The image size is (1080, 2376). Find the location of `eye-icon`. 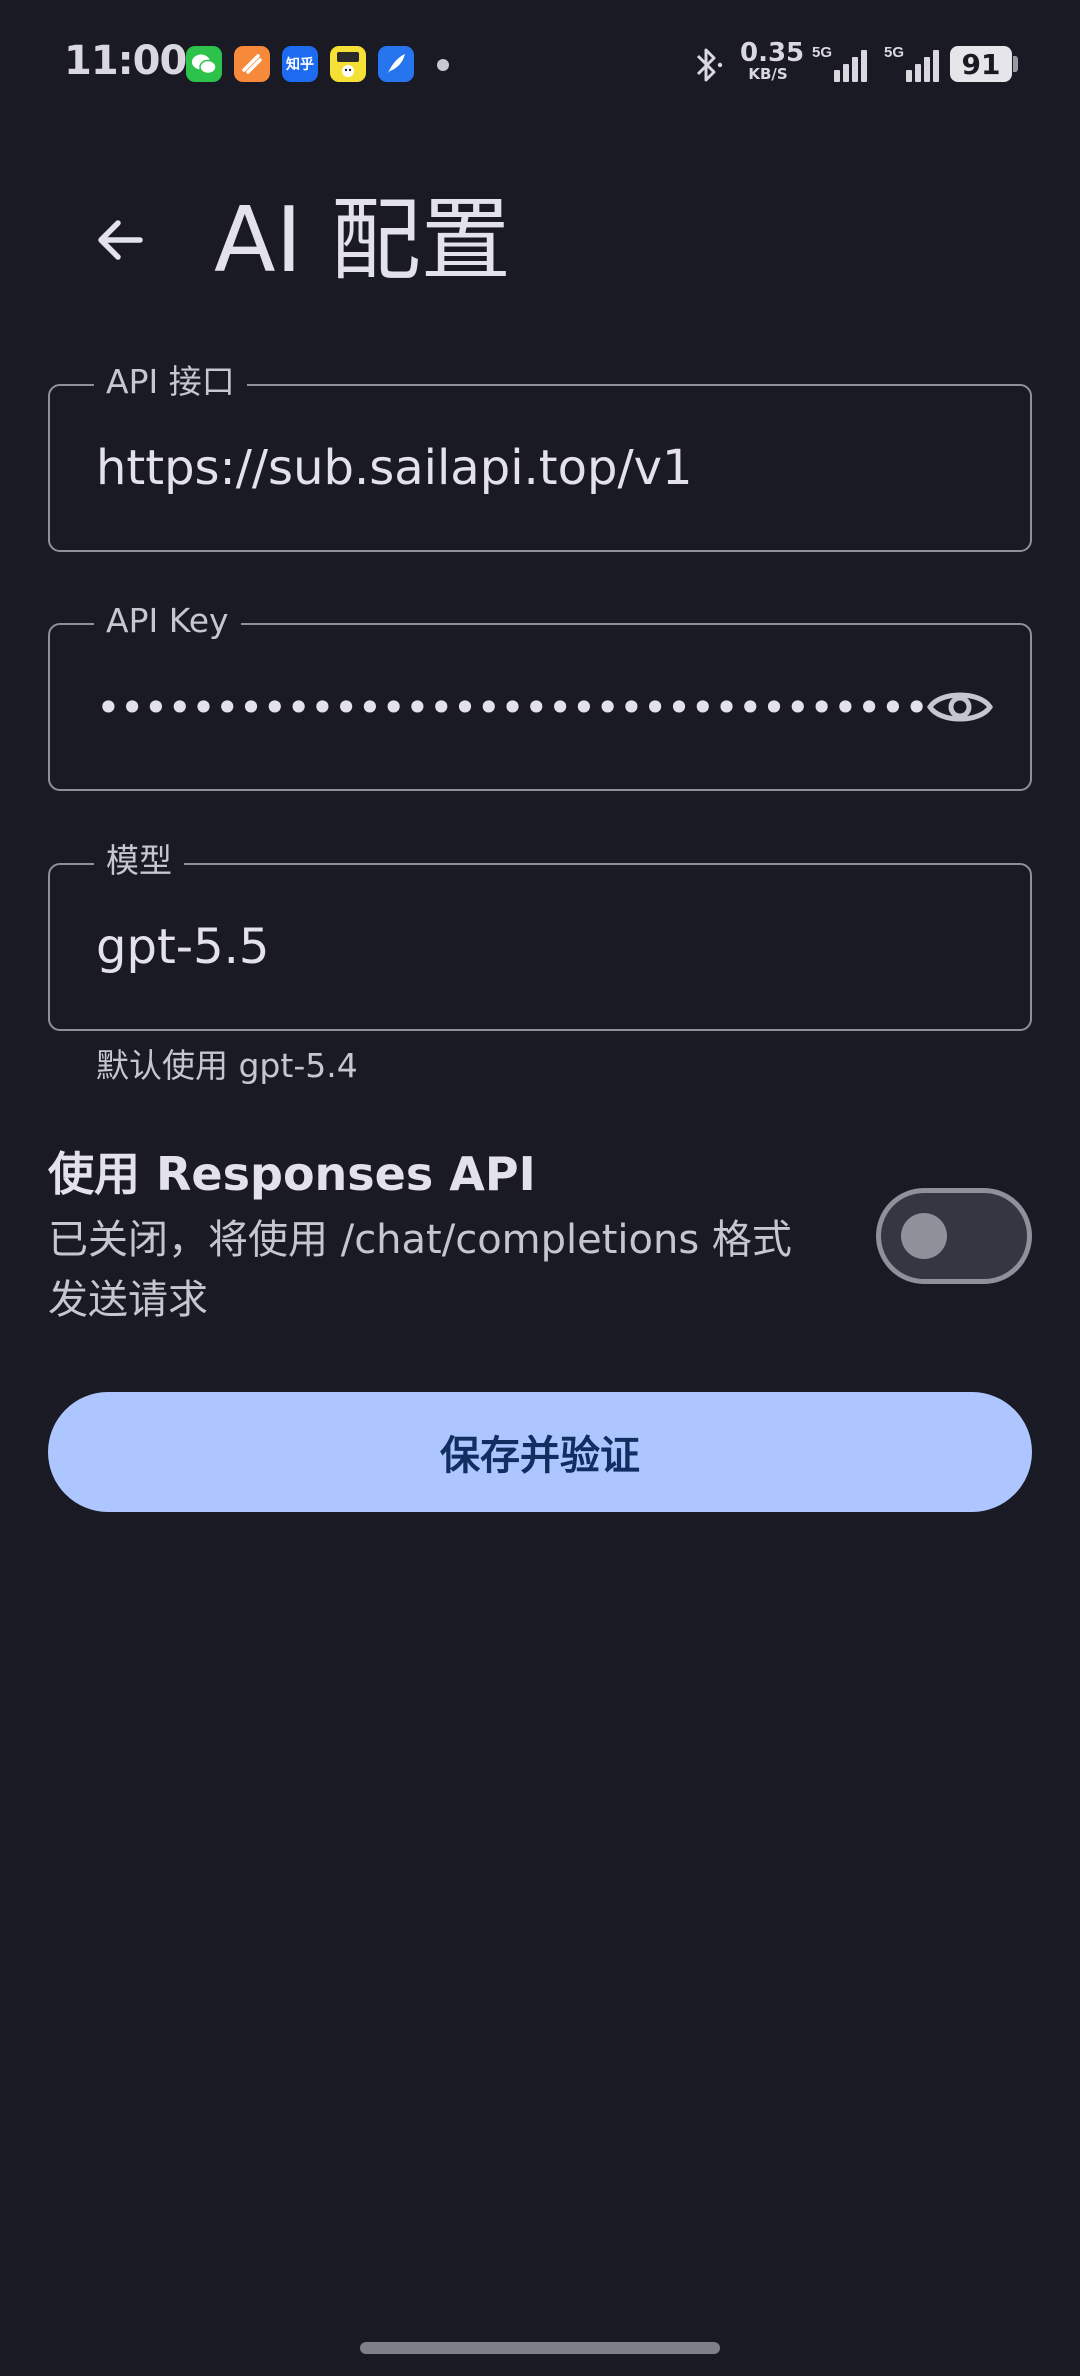

eye-icon is located at coordinates (960, 707).